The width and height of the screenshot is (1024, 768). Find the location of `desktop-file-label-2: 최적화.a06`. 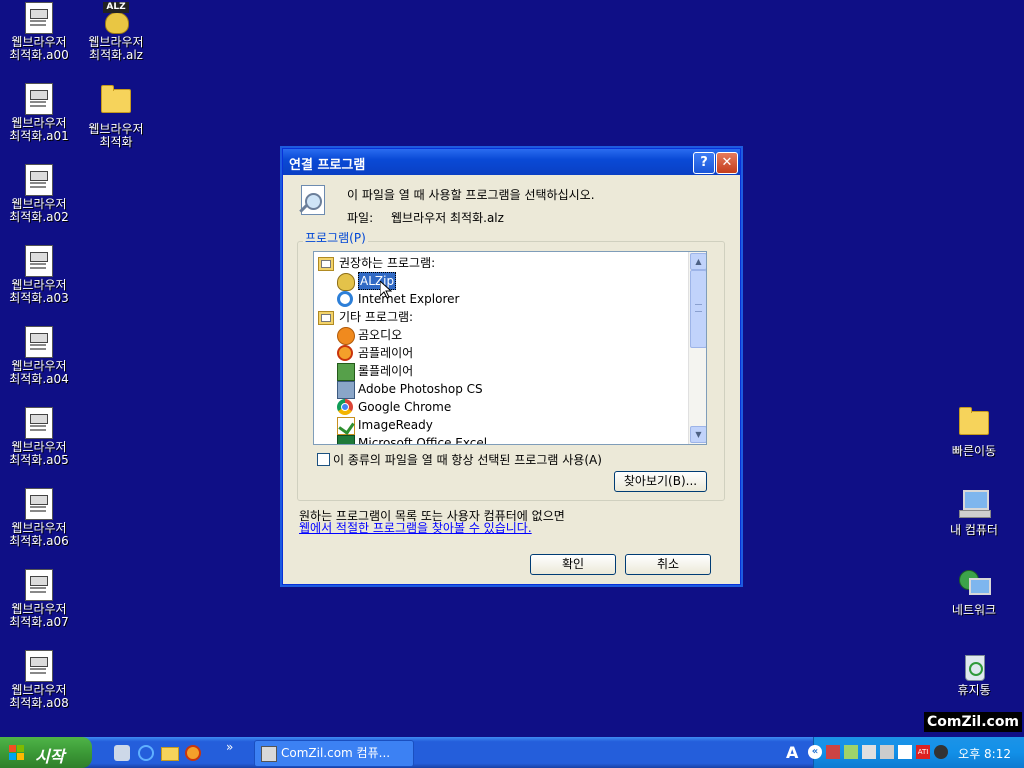

desktop-file-label-2: 최적화.a06 is located at coordinates (39, 541).